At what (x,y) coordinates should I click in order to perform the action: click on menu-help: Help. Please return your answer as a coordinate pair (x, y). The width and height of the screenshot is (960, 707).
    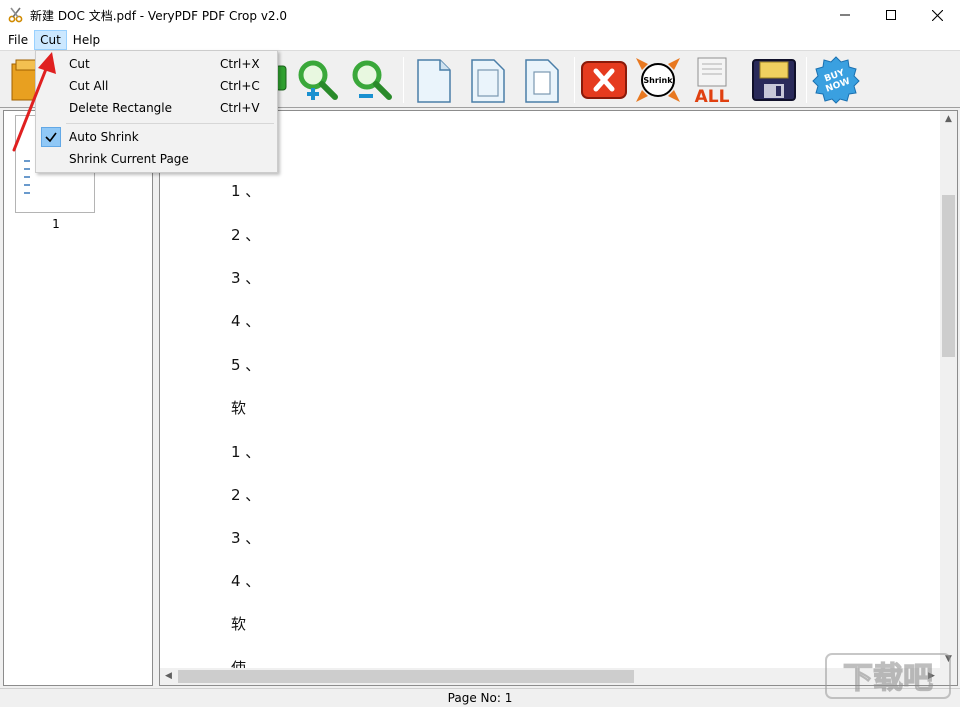
    Looking at the image, I should click on (86, 40).